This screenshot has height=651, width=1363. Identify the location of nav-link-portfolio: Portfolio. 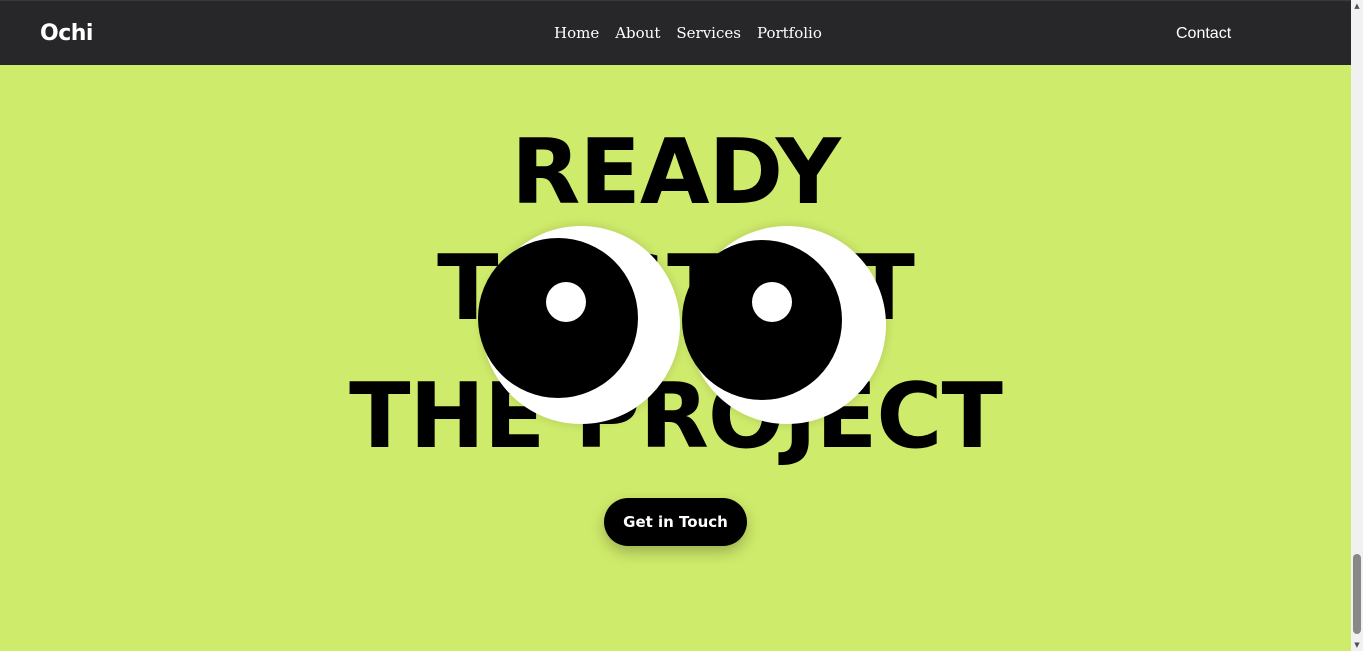
(789, 33).